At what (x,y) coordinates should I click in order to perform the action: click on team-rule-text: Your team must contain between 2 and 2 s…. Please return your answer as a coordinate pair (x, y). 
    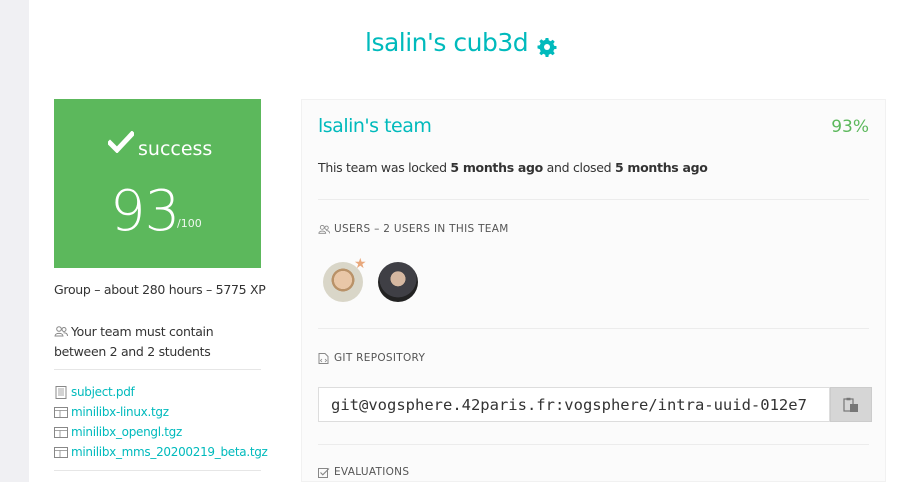
    Looking at the image, I should click on (134, 341).